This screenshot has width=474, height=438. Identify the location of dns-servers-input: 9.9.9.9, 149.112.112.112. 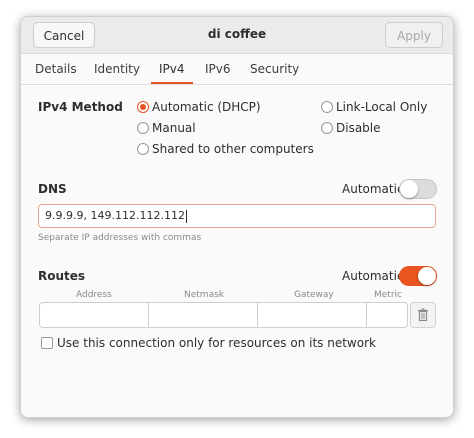
(237, 216).